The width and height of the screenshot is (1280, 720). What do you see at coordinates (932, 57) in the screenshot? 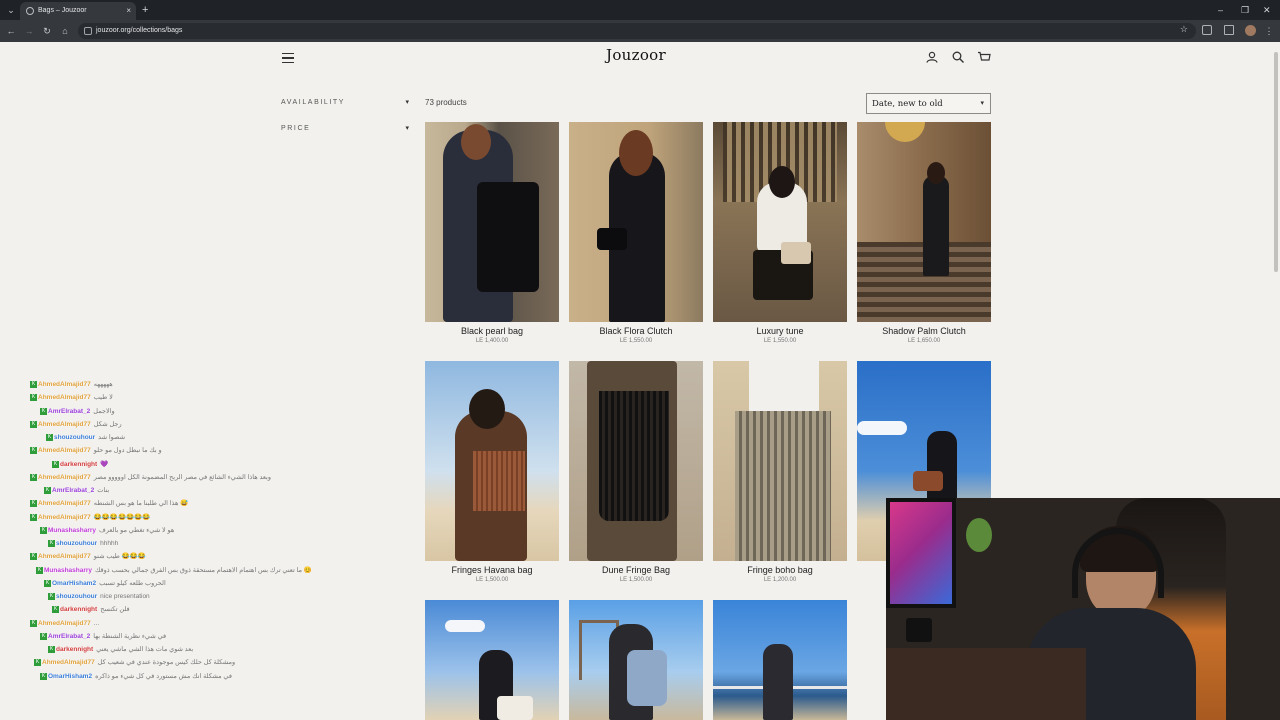
I see `account-icon` at bounding box center [932, 57].